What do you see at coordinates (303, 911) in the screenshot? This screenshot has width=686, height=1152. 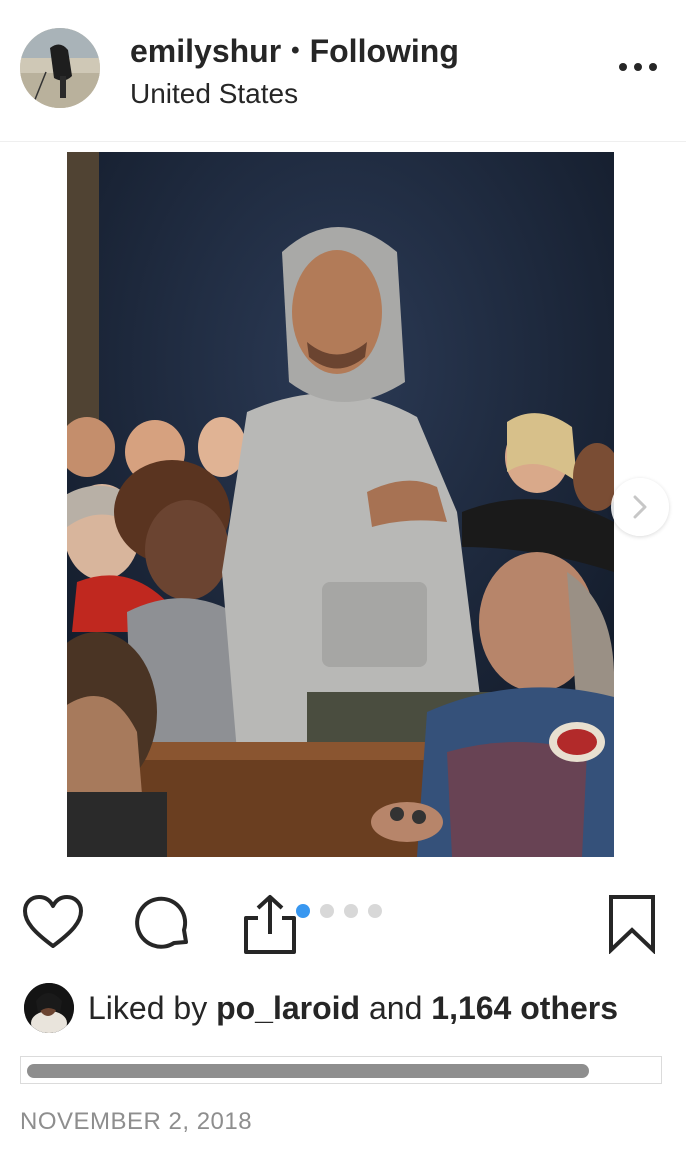 I see `carousel-dot-active` at bounding box center [303, 911].